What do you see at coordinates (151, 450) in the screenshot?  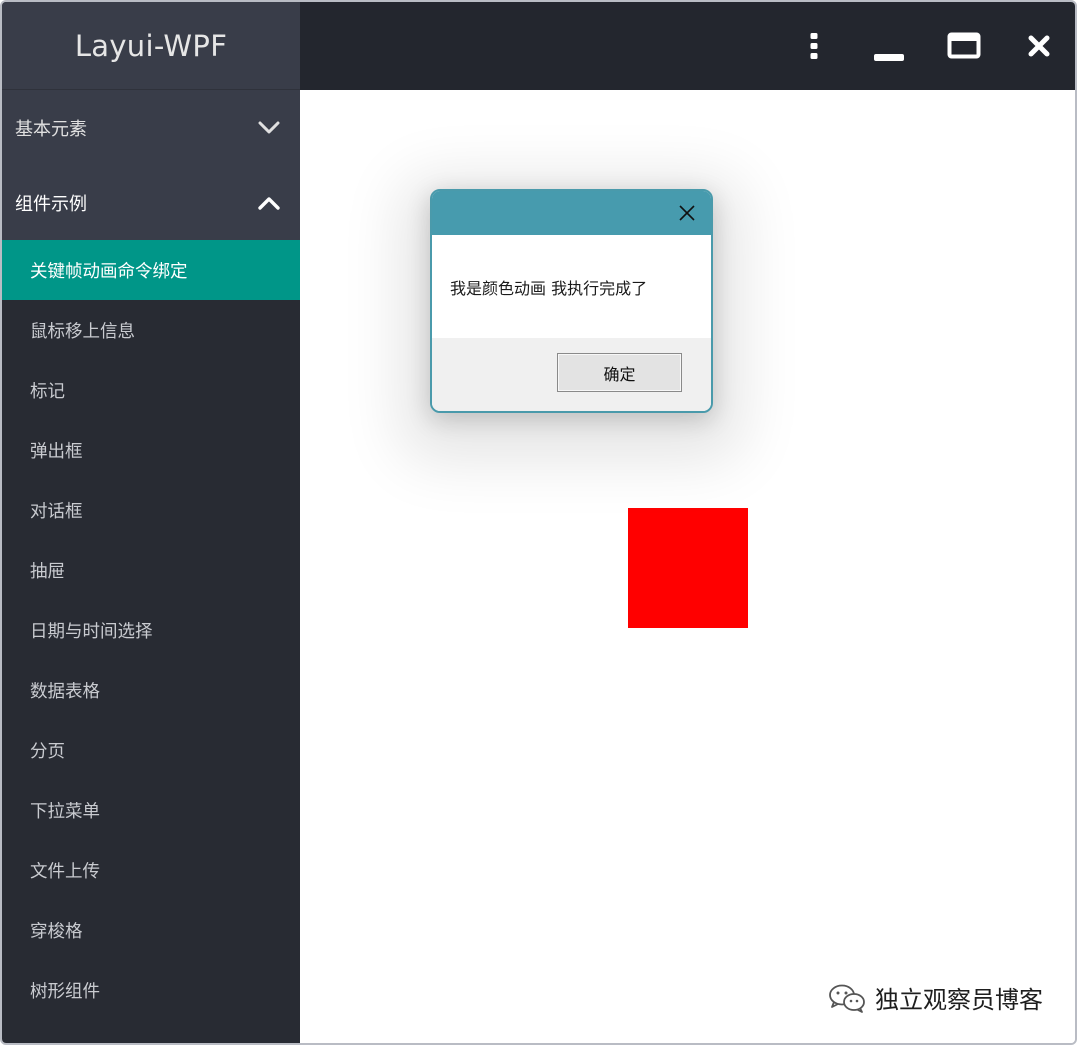 I see `sidebar-item-popup: 弹出框` at bounding box center [151, 450].